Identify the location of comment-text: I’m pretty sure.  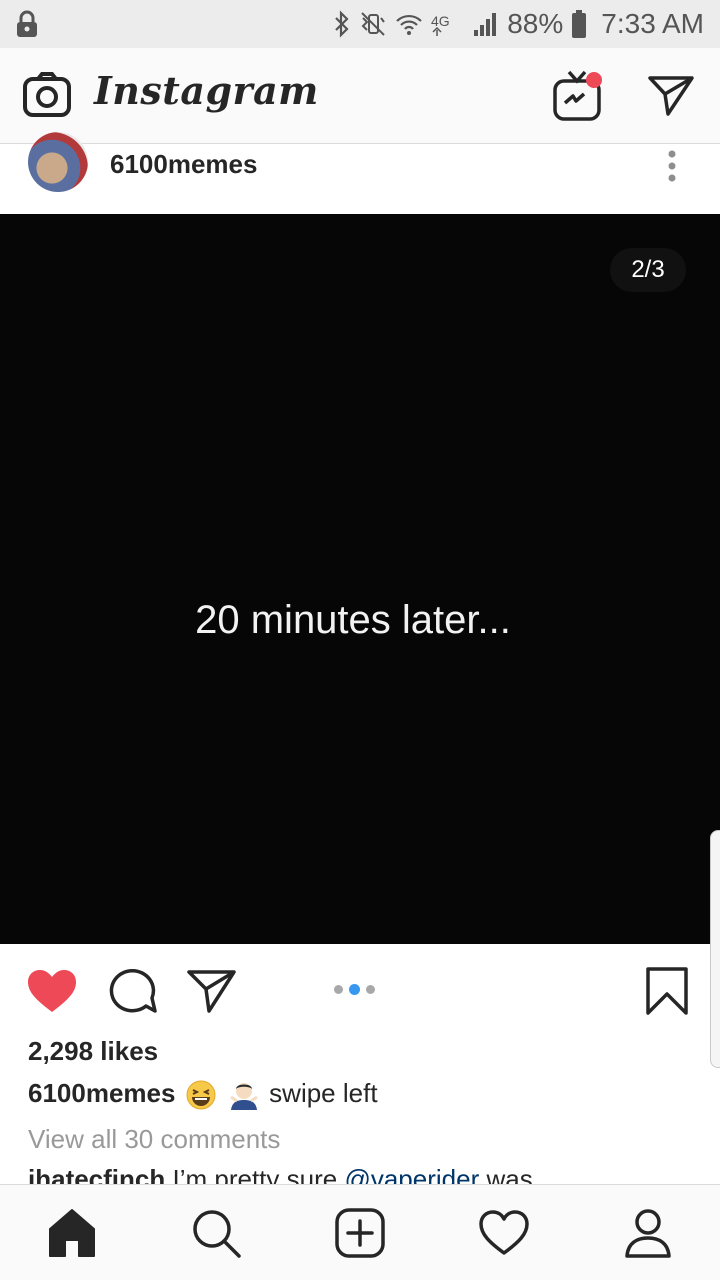
(255, 1174).